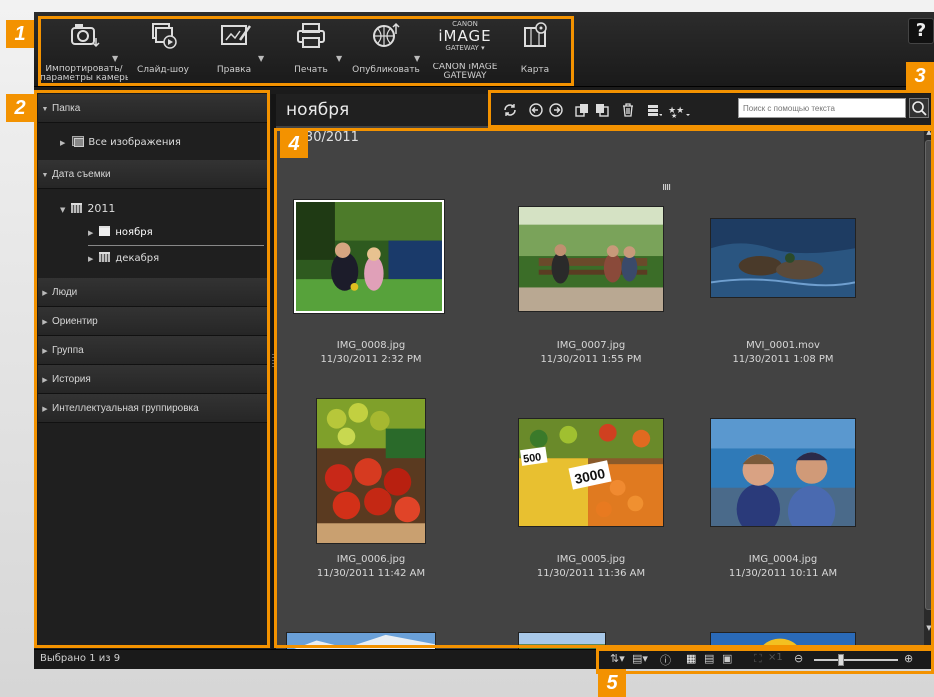 Image resolution: width=934 pixels, height=697 pixels. I want to click on selection-count: Выбрано 1 из 9, so click(80, 658).